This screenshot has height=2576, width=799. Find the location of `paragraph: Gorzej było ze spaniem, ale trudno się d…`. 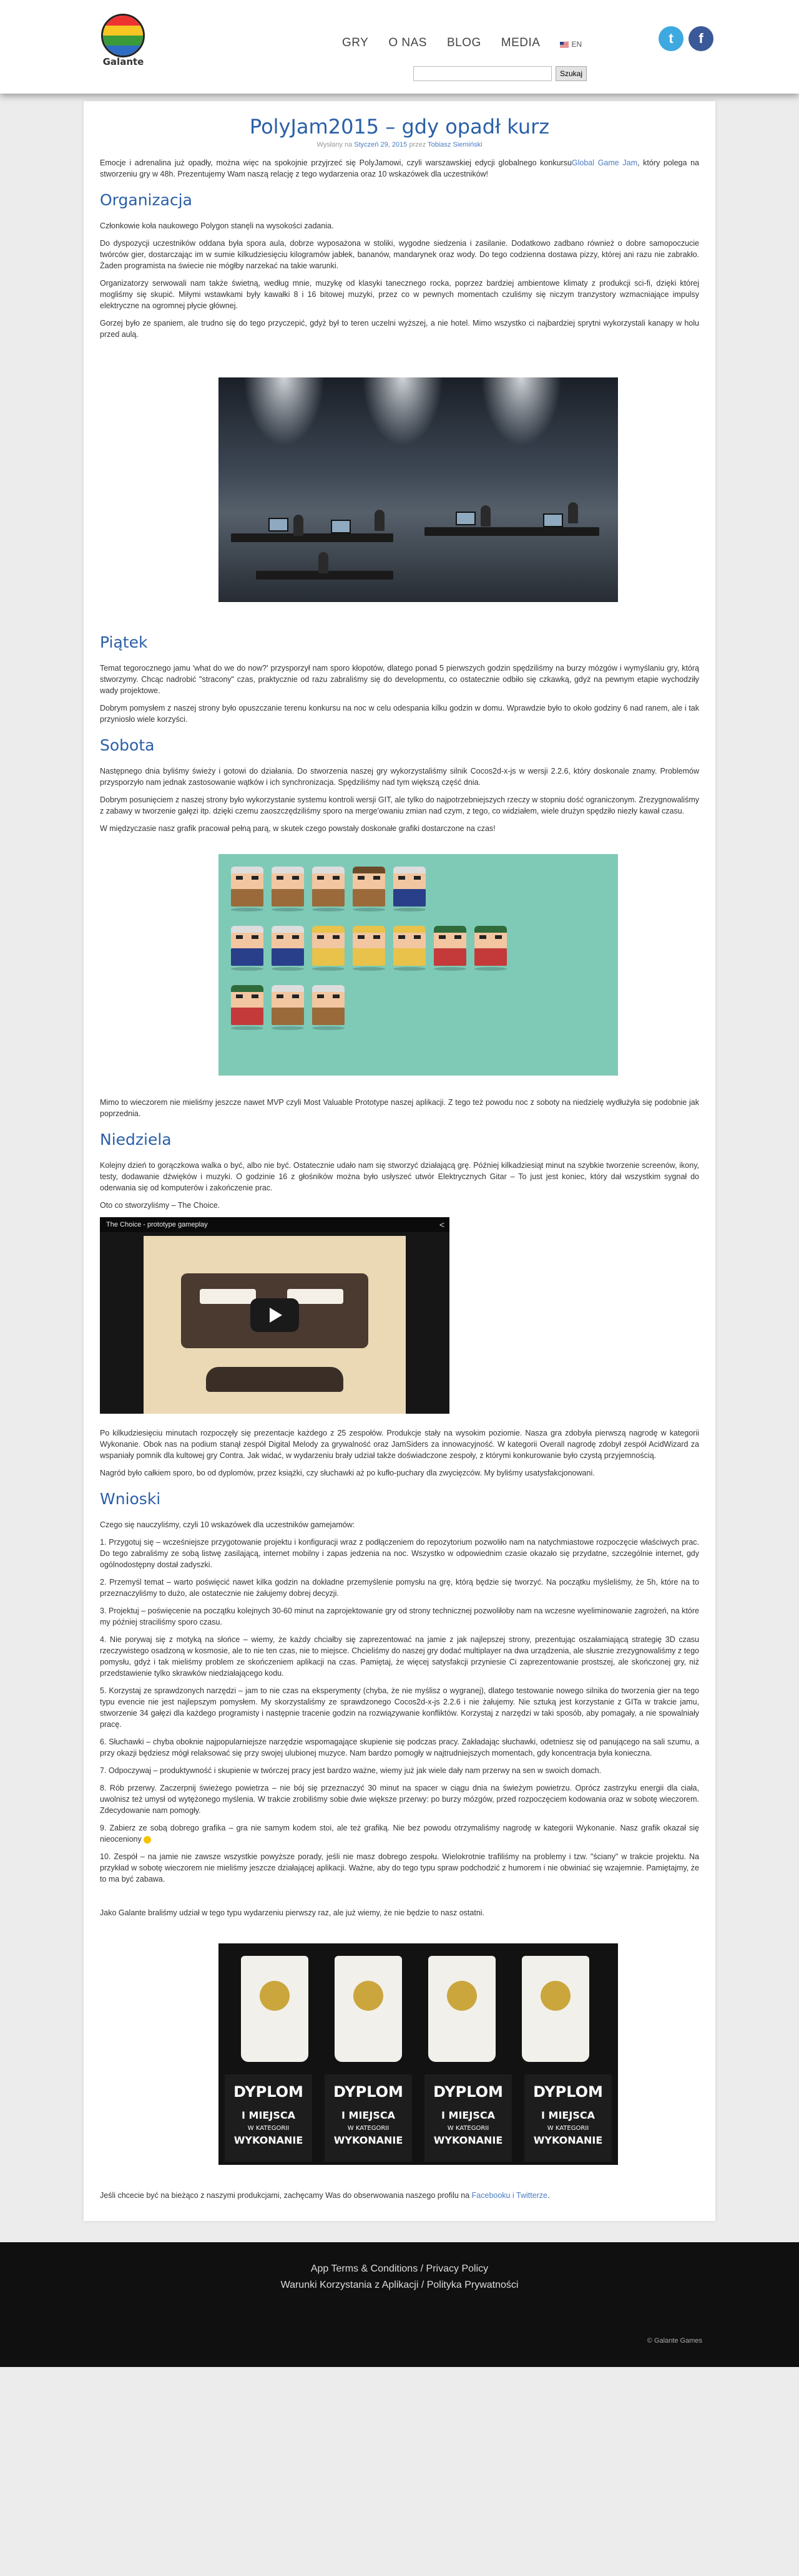

paragraph: Gorzej było ze spaniem, ale trudno się d… is located at coordinates (399, 329).